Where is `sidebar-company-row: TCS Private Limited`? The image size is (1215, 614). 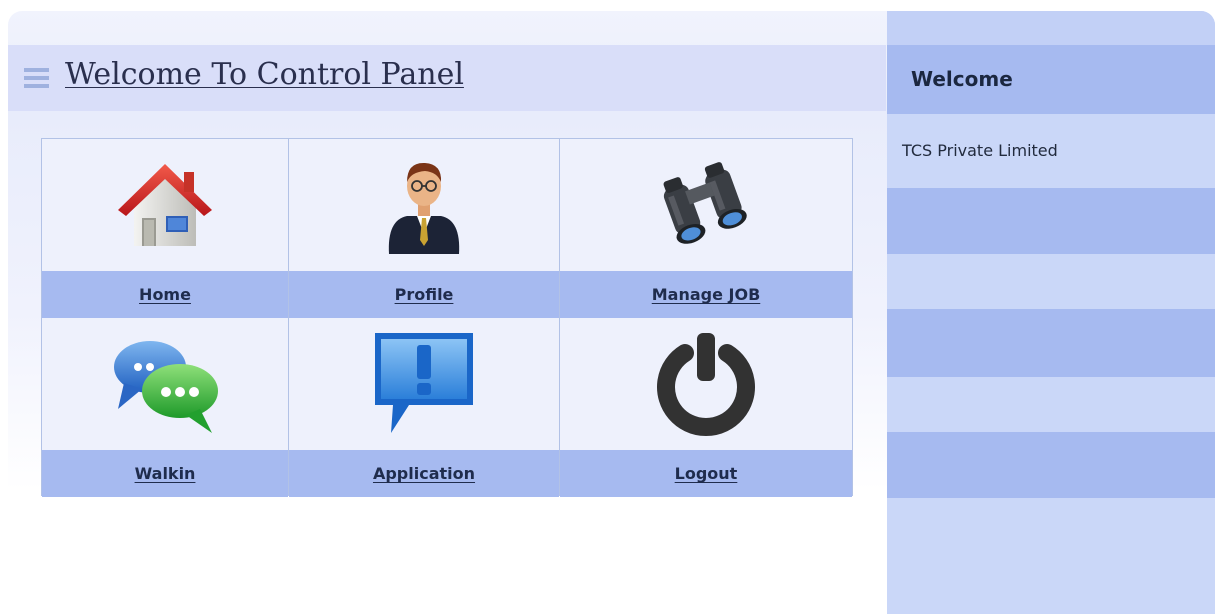
sidebar-company-row: TCS Private Limited is located at coordinates (1051, 151).